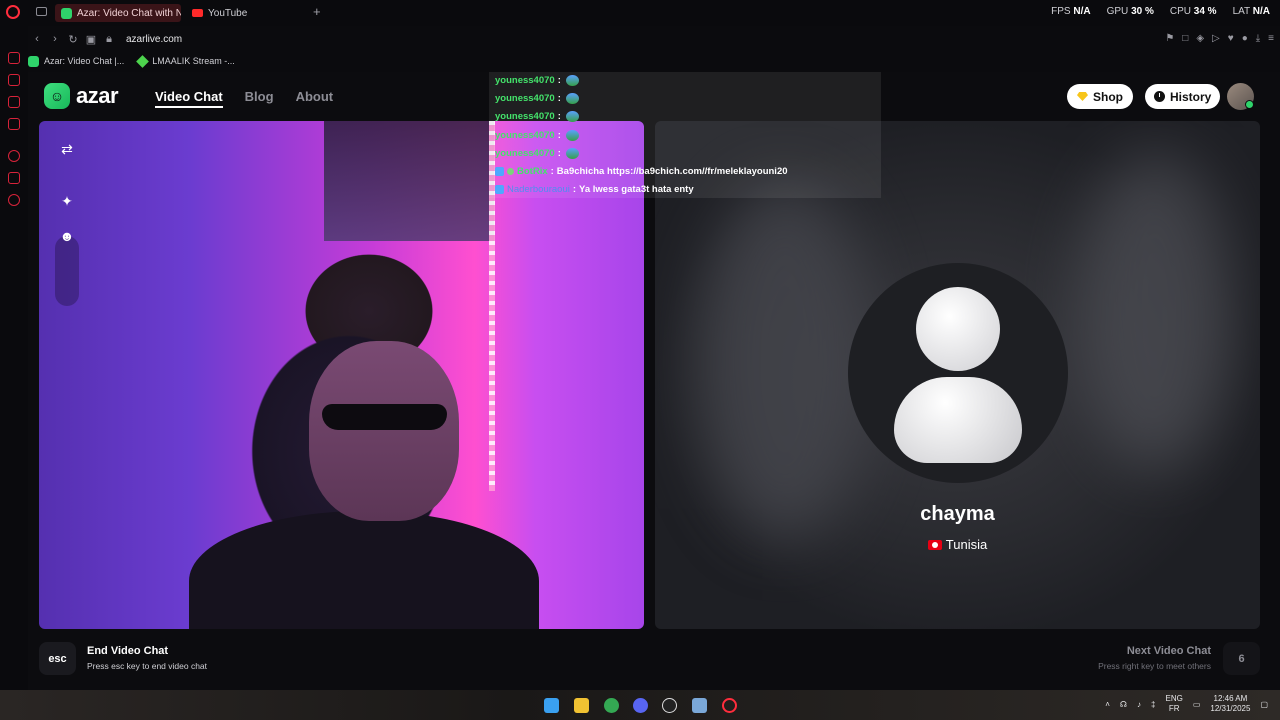 The height and width of the screenshot is (720, 1280). What do you see at coordinates (581, 705) in the screenshot?
I see `file-explorer-icon` at bounding box center [581, 705].